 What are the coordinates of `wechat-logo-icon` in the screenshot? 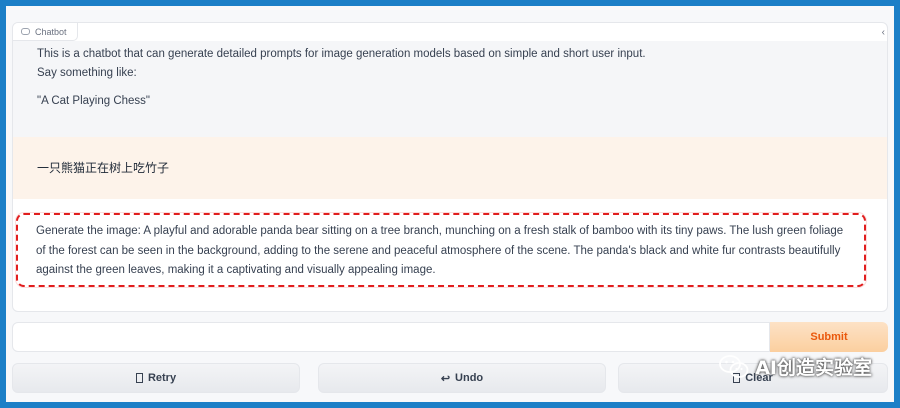 It's located at (734, 366).